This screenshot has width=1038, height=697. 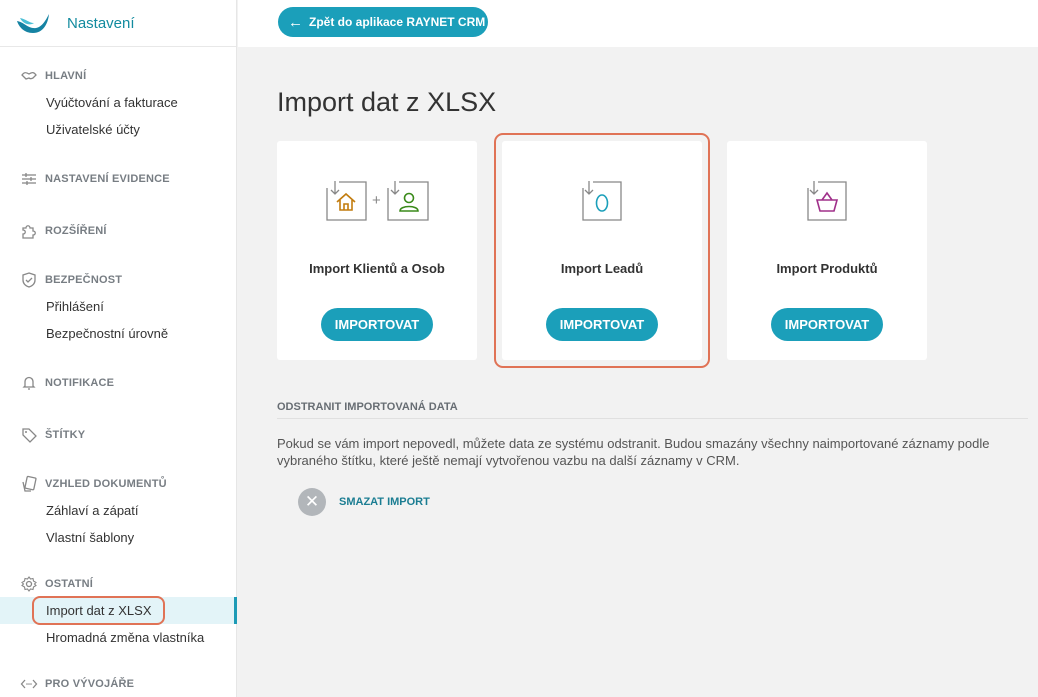 What do you see at coordinates (29, 179) in the screenshot?
I see `sliders-icon` at bounding box center [29, 179].